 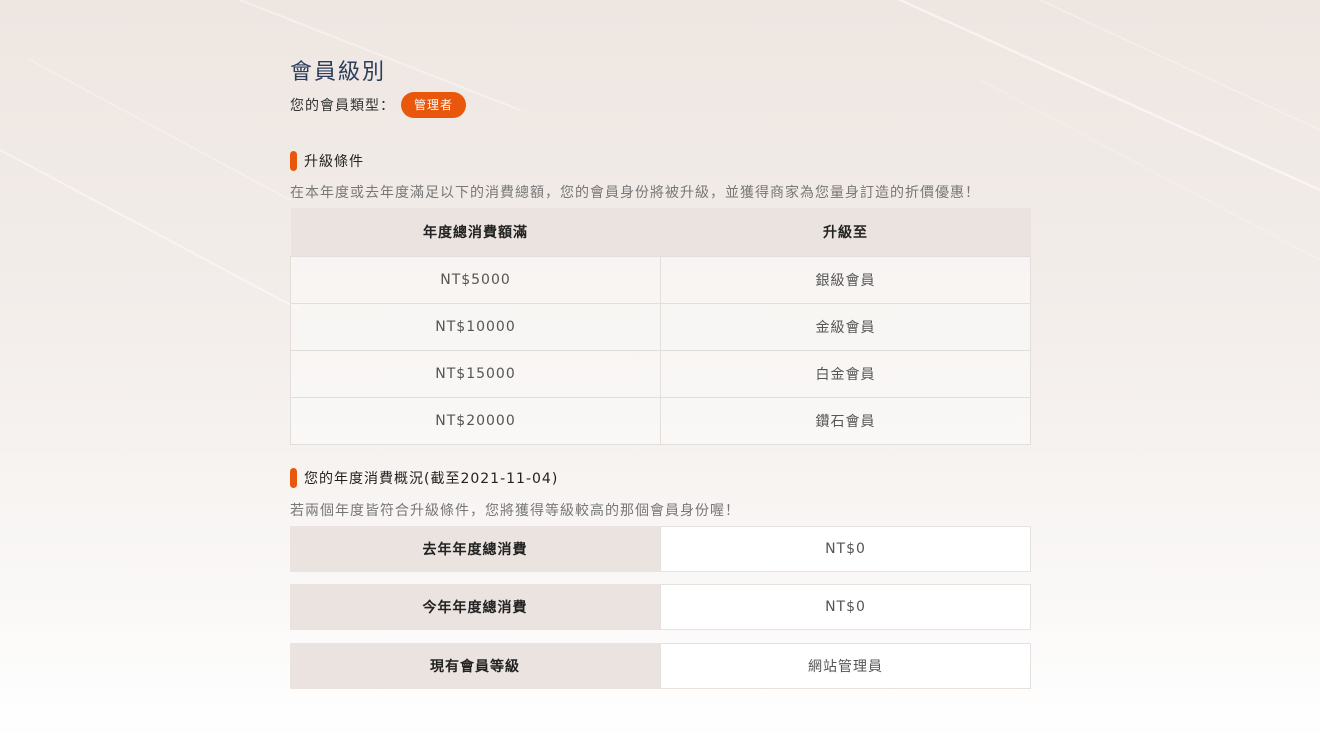 I want to click on spend-threshold: NT$15000, so click(x=475, y=374).